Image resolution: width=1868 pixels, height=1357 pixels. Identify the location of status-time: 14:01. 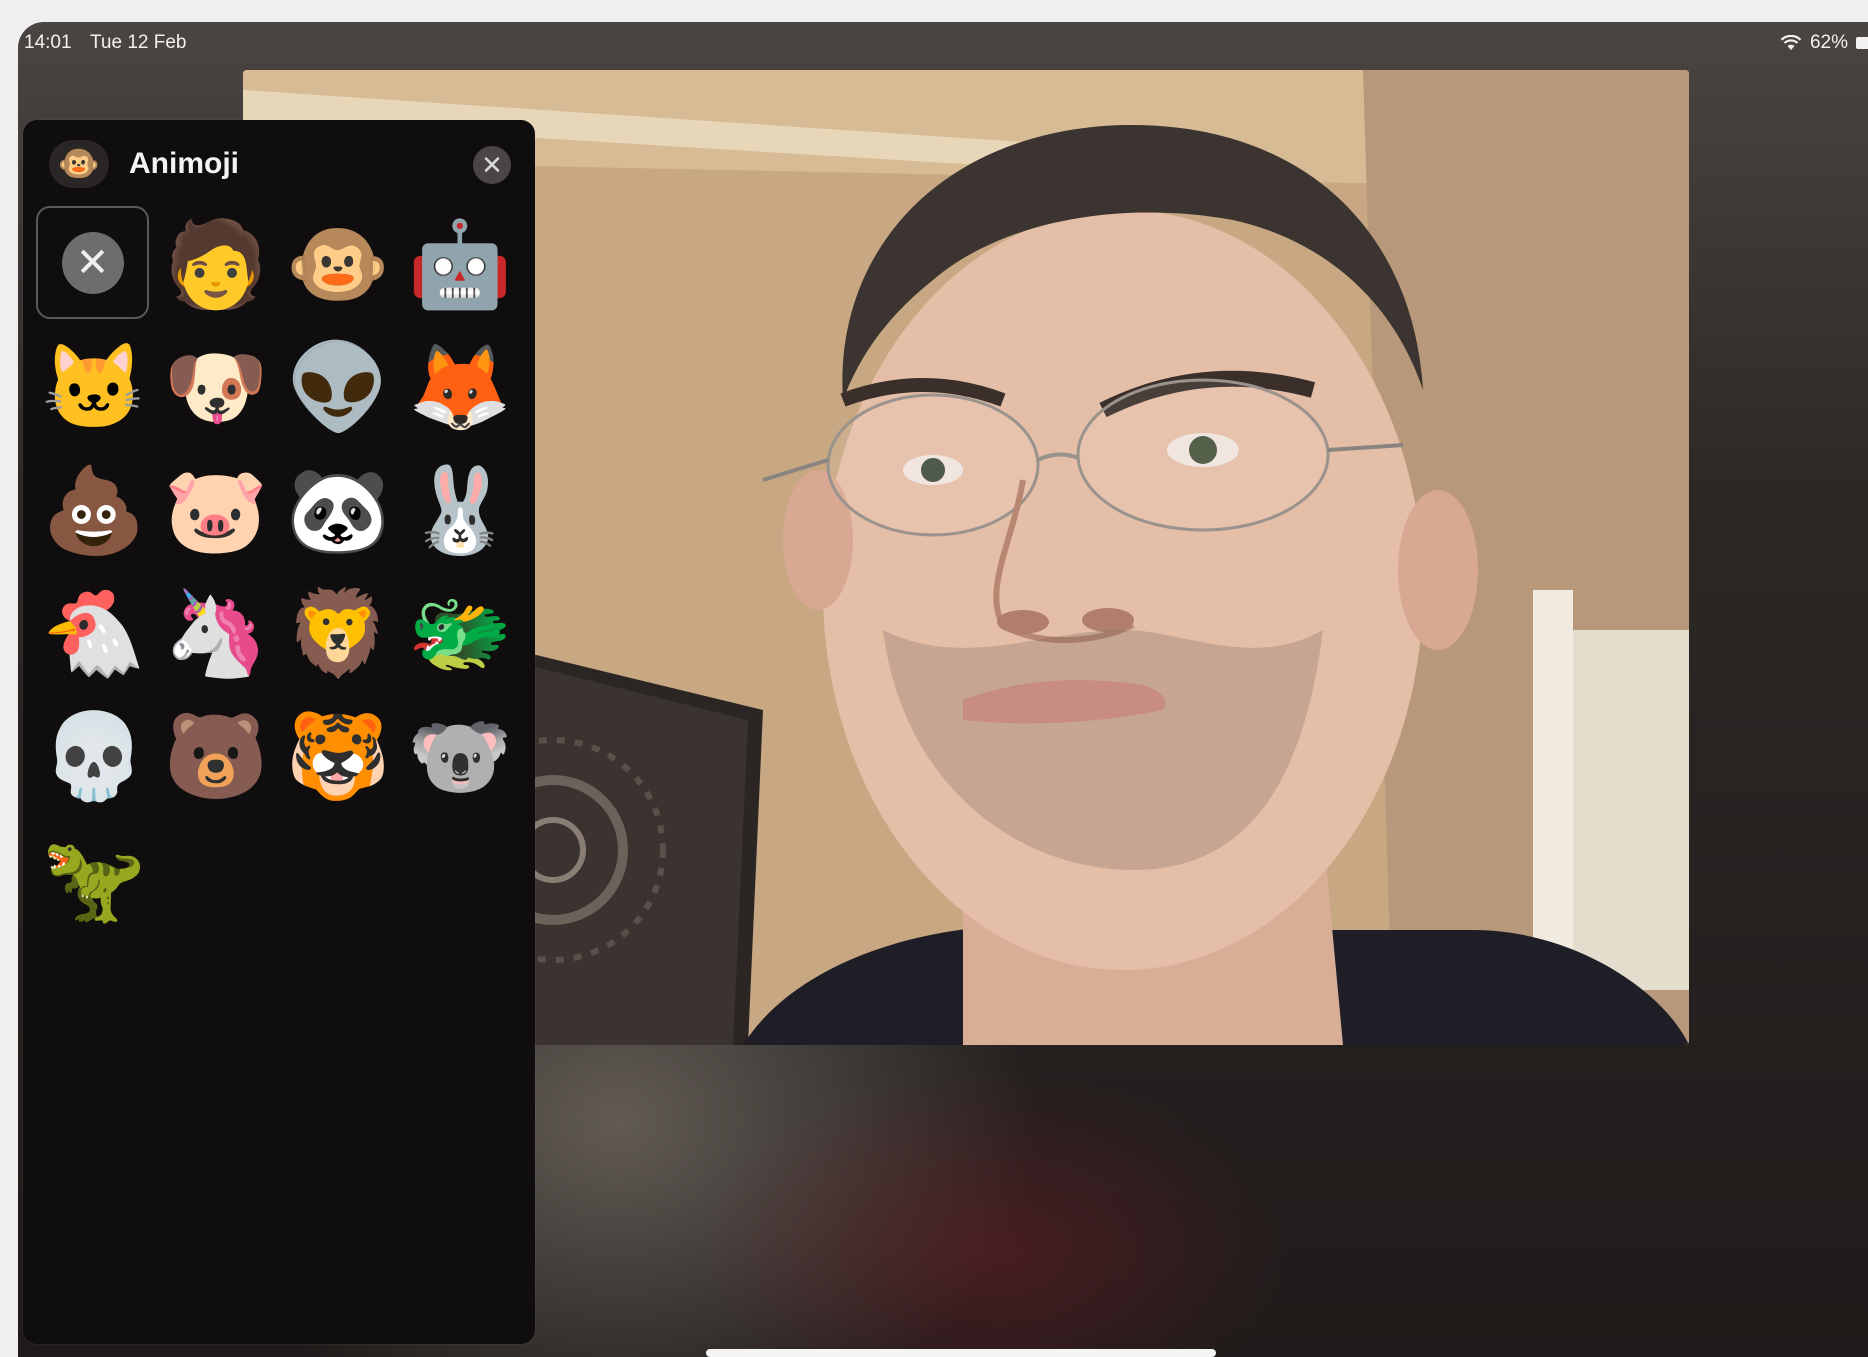
(48, 42).